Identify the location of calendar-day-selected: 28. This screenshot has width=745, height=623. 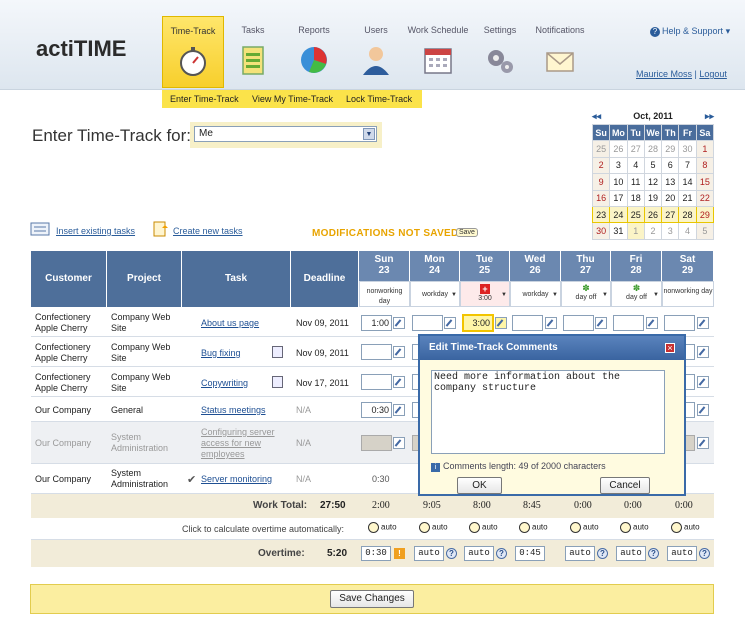
(687, 214).